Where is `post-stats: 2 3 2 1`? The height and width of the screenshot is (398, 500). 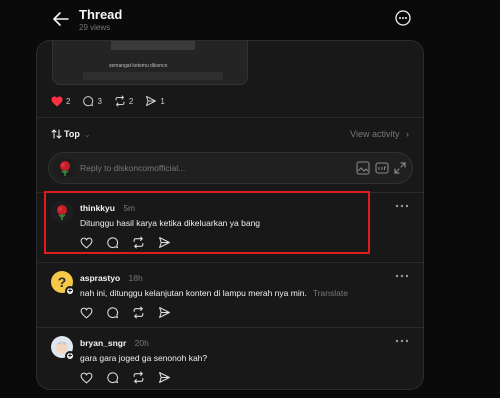
post-stats: 2 3 2 1 is located at coordinates (114, 101).